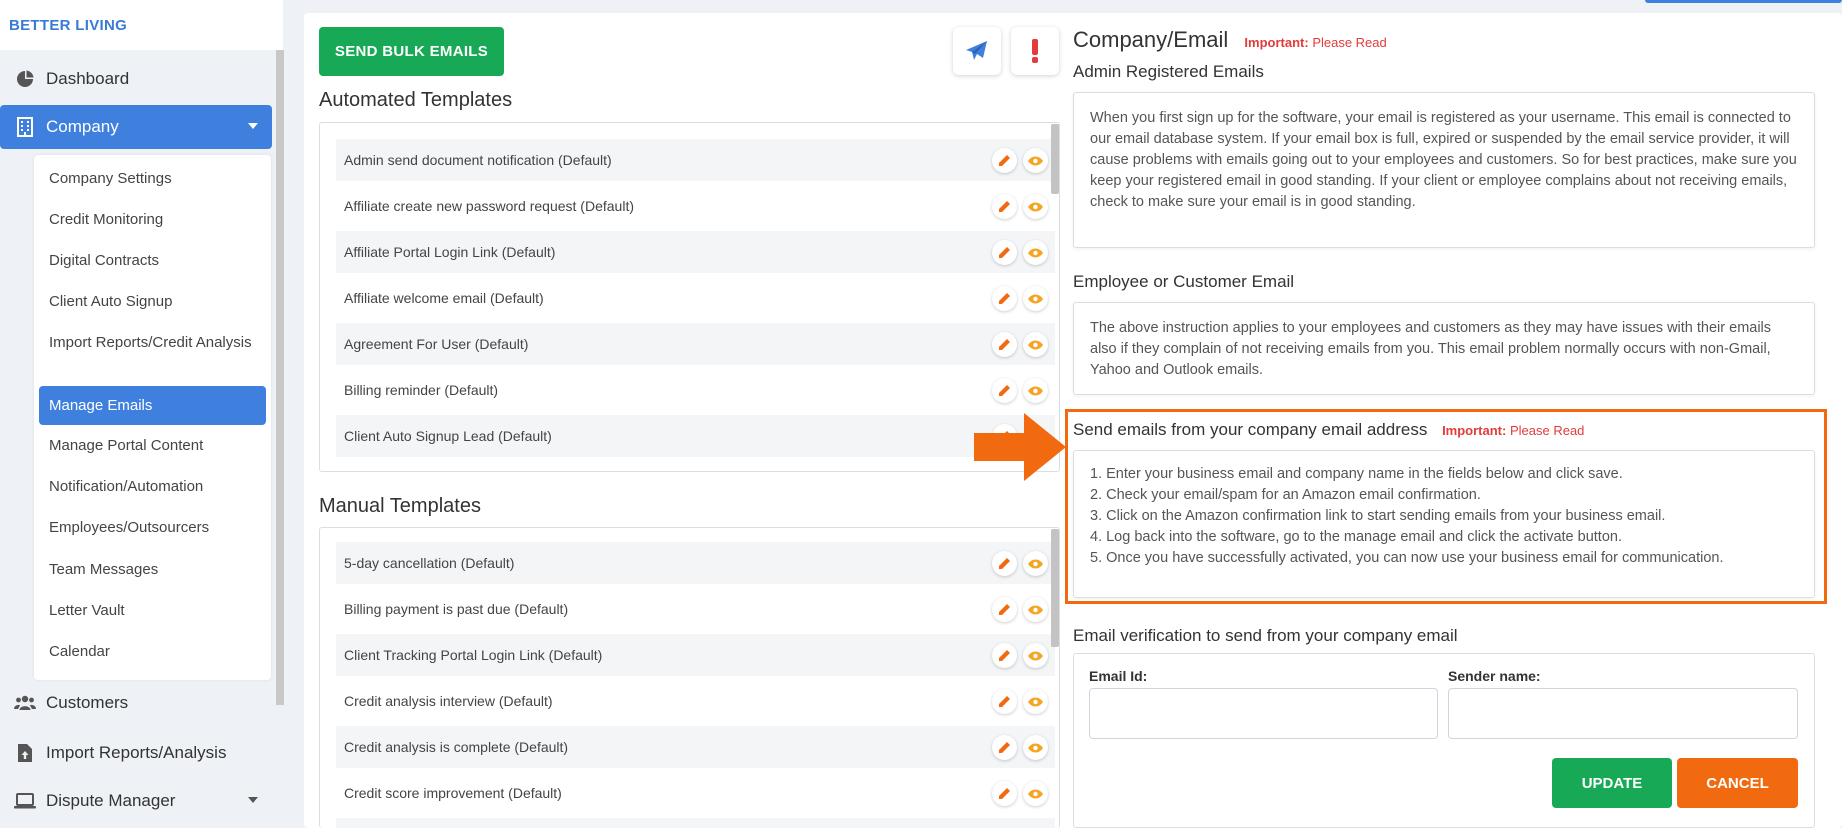  I want to click on page-title-text: Company/Email, so click(1151, 39).